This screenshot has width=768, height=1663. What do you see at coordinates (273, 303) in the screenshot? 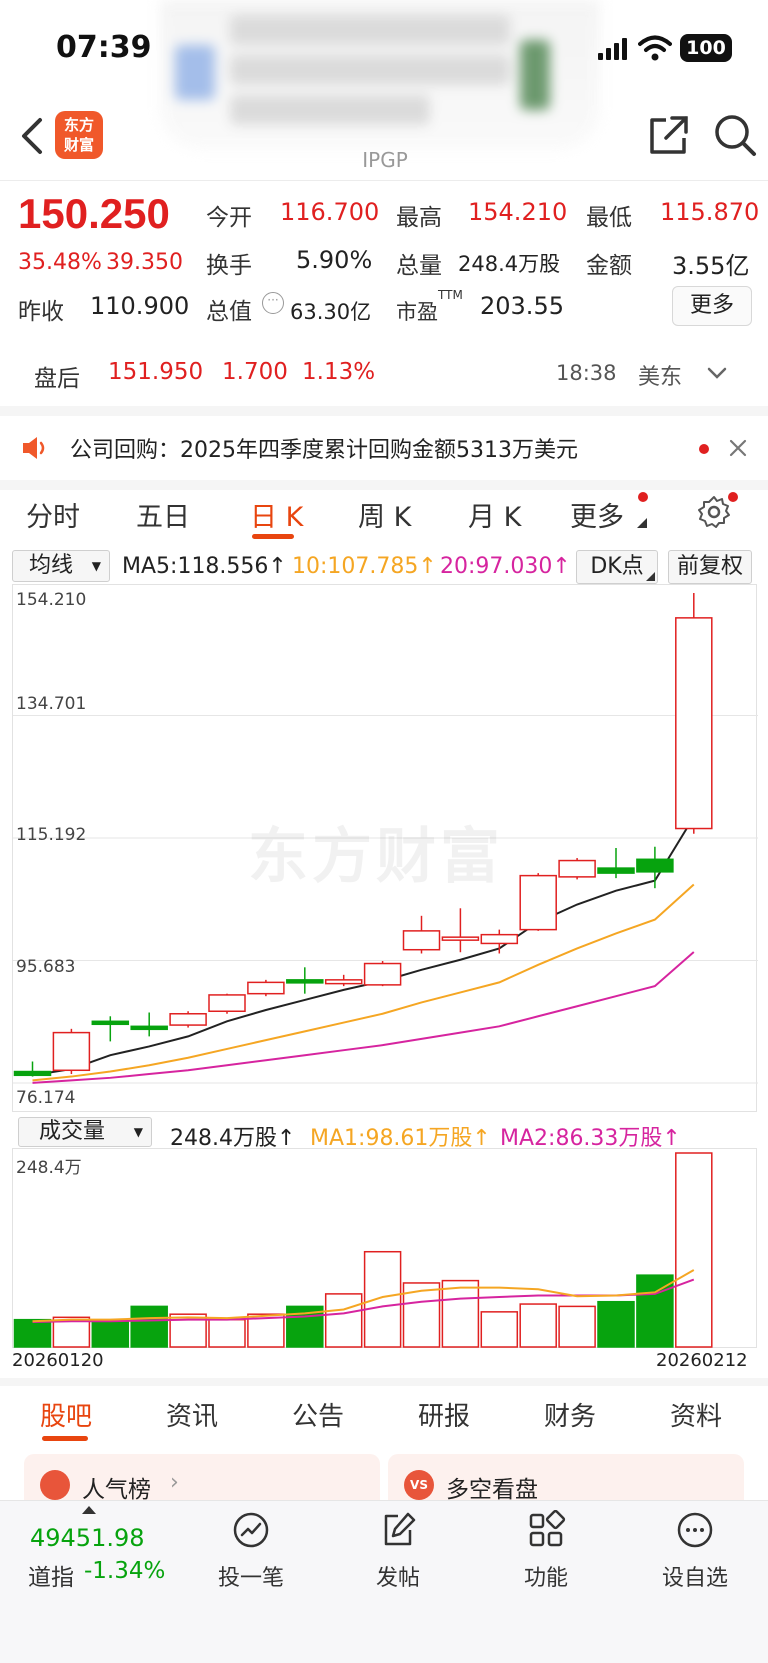
I see `info-icon: ···` at bounding box center [273, 303].